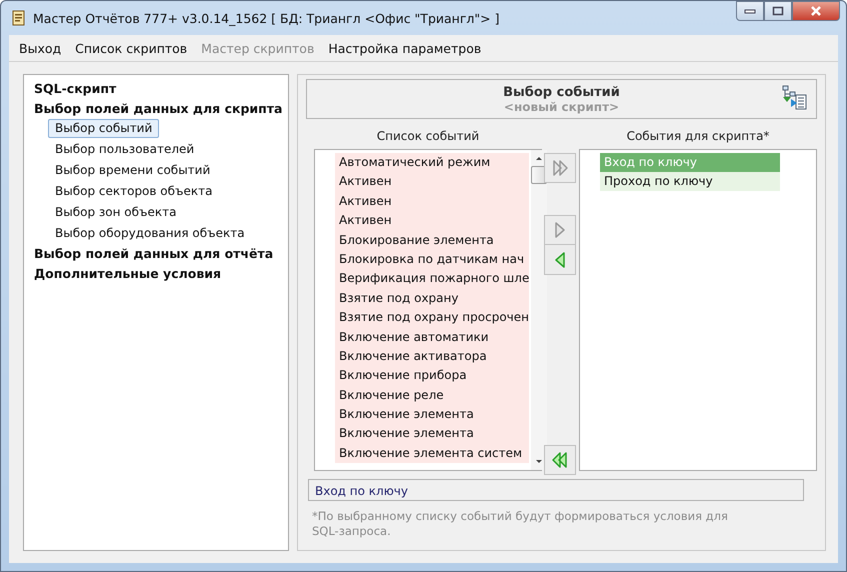 The width and height of the screenshot is (847, 572). What do you see at coordinates (432, 318) in the screenshot?
I see `list-item: Взятие под охрану просрочен` at bounding box center [432, 318].